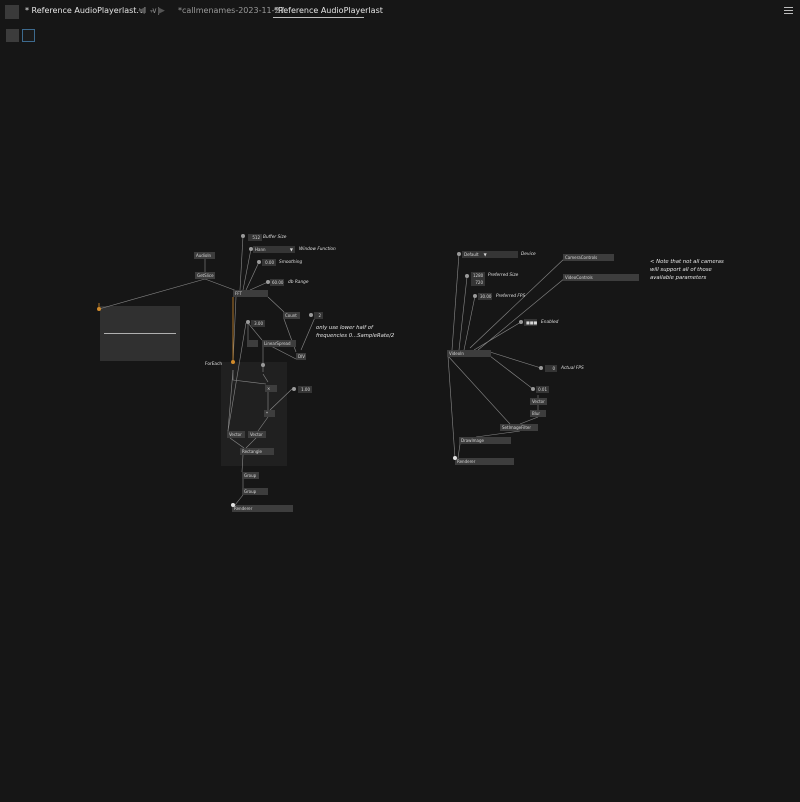 The height and width of the screenshot is (802, 800). What do you see at coordinates (485, 296) in the screenshot?
I see `preferred-fps-iobox: 30.00` at bounding box center [485, 296].